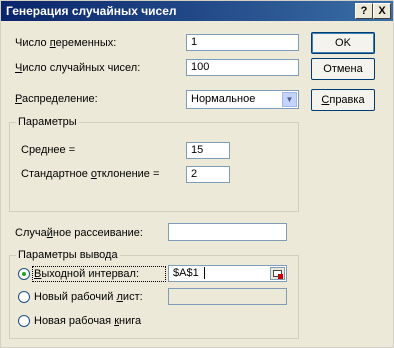  Describe the element at coordinates (227, 296) in the screenshot. I see `new-sheet-input` at that location.